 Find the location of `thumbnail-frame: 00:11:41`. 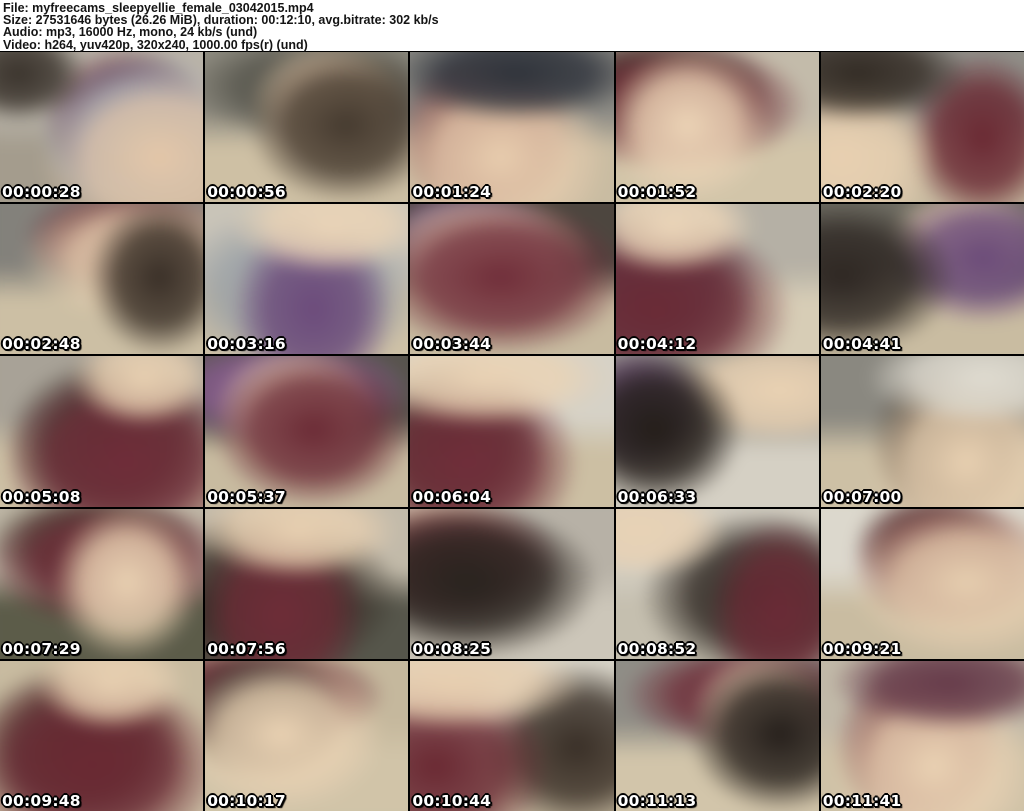

thumbnail-frame: 00:11:41 is located at coordinates (922, 735).